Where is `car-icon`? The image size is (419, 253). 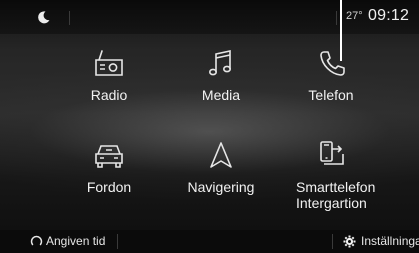
car-icon is located at coordinates (109, 156).